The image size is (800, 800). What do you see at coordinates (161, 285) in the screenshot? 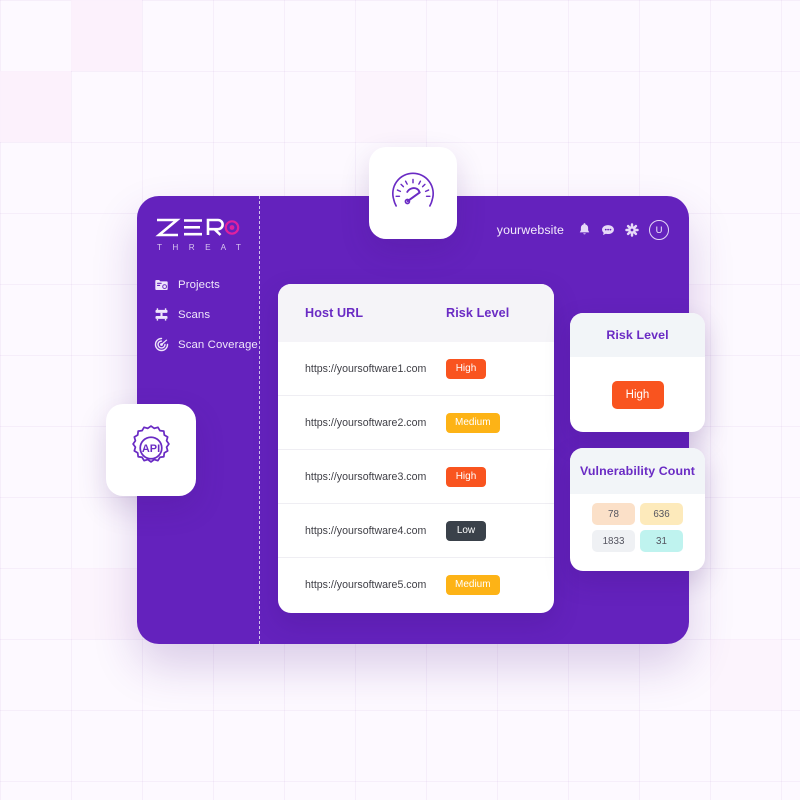
I see `folder-icon` at bounding box center [161, 285].